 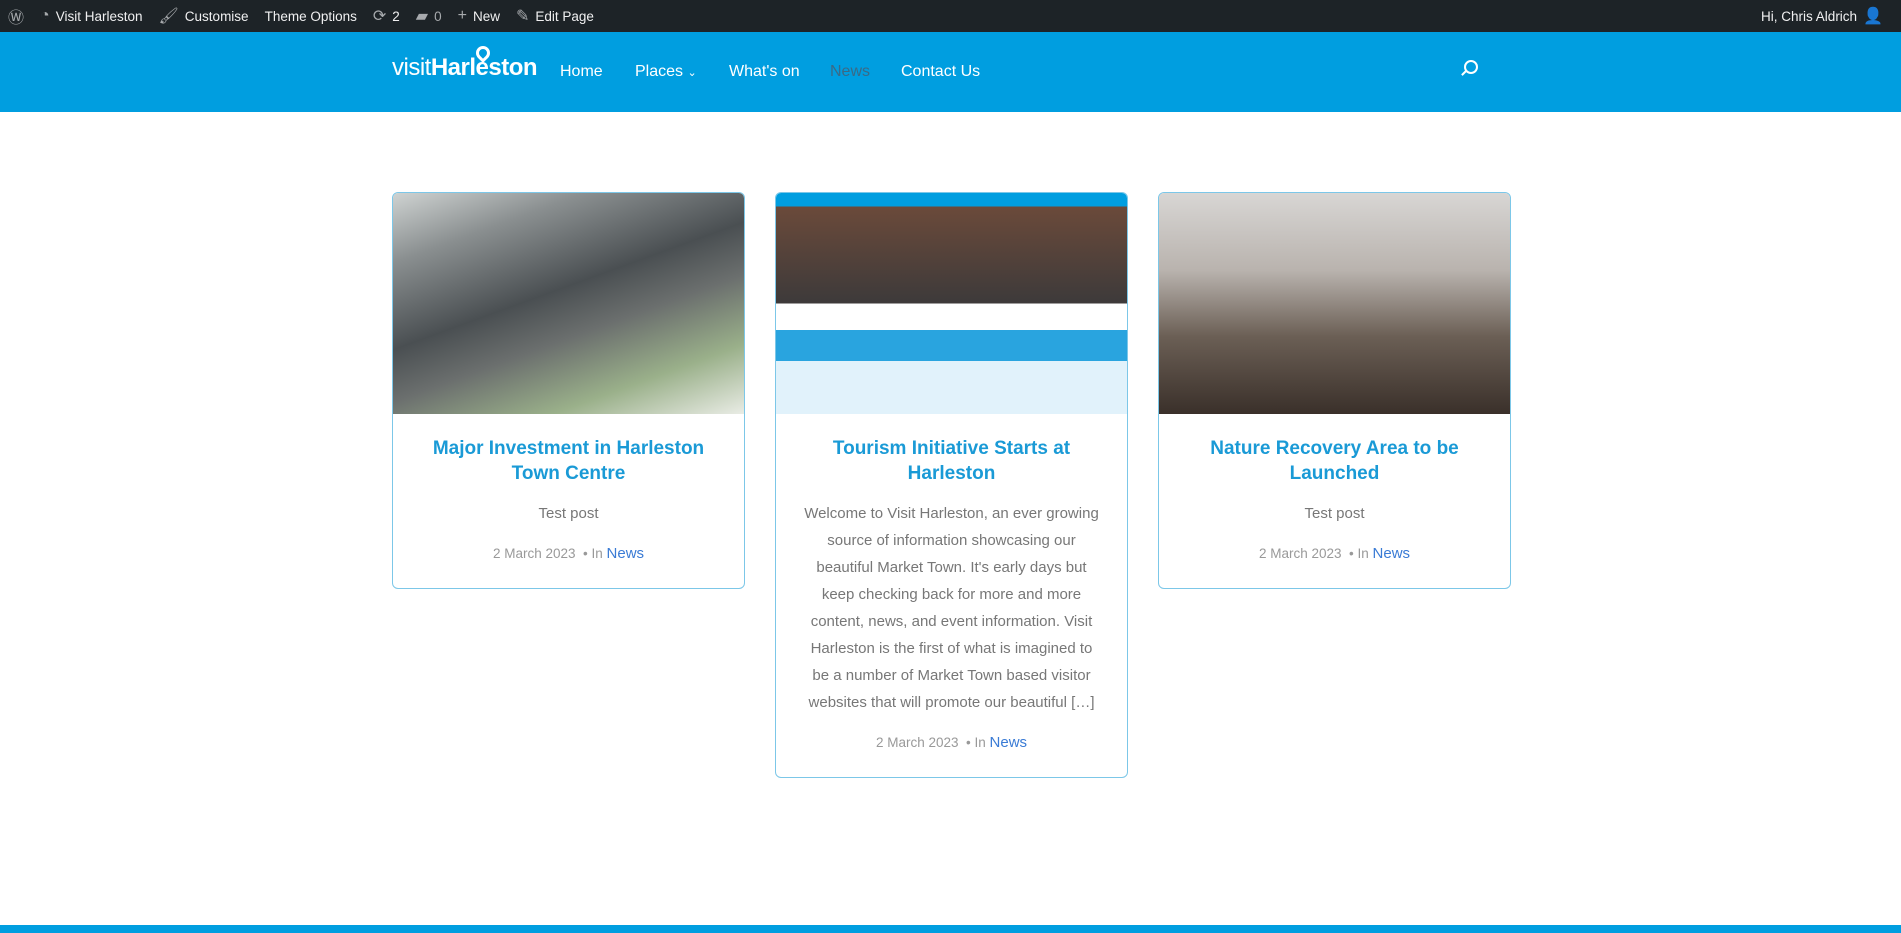 I want to click on wordpress-icon: Ⓦ, so click(x=16, y=18).